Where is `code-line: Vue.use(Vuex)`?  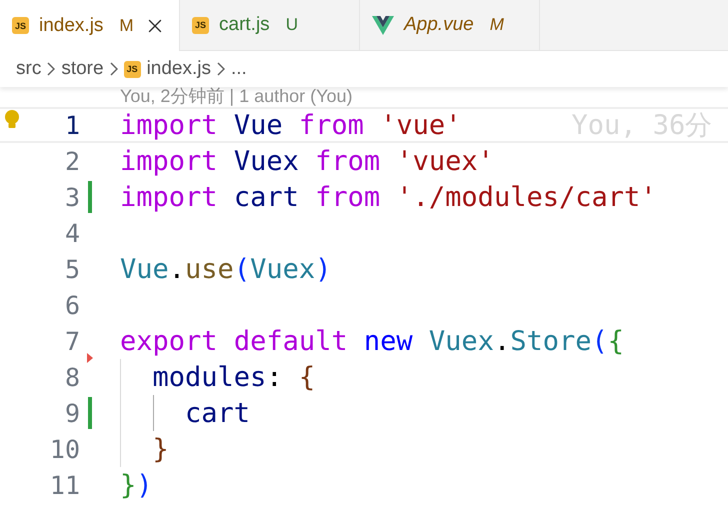 code-line: Vue.use(Vuex) is located at coordinates (226, 269).